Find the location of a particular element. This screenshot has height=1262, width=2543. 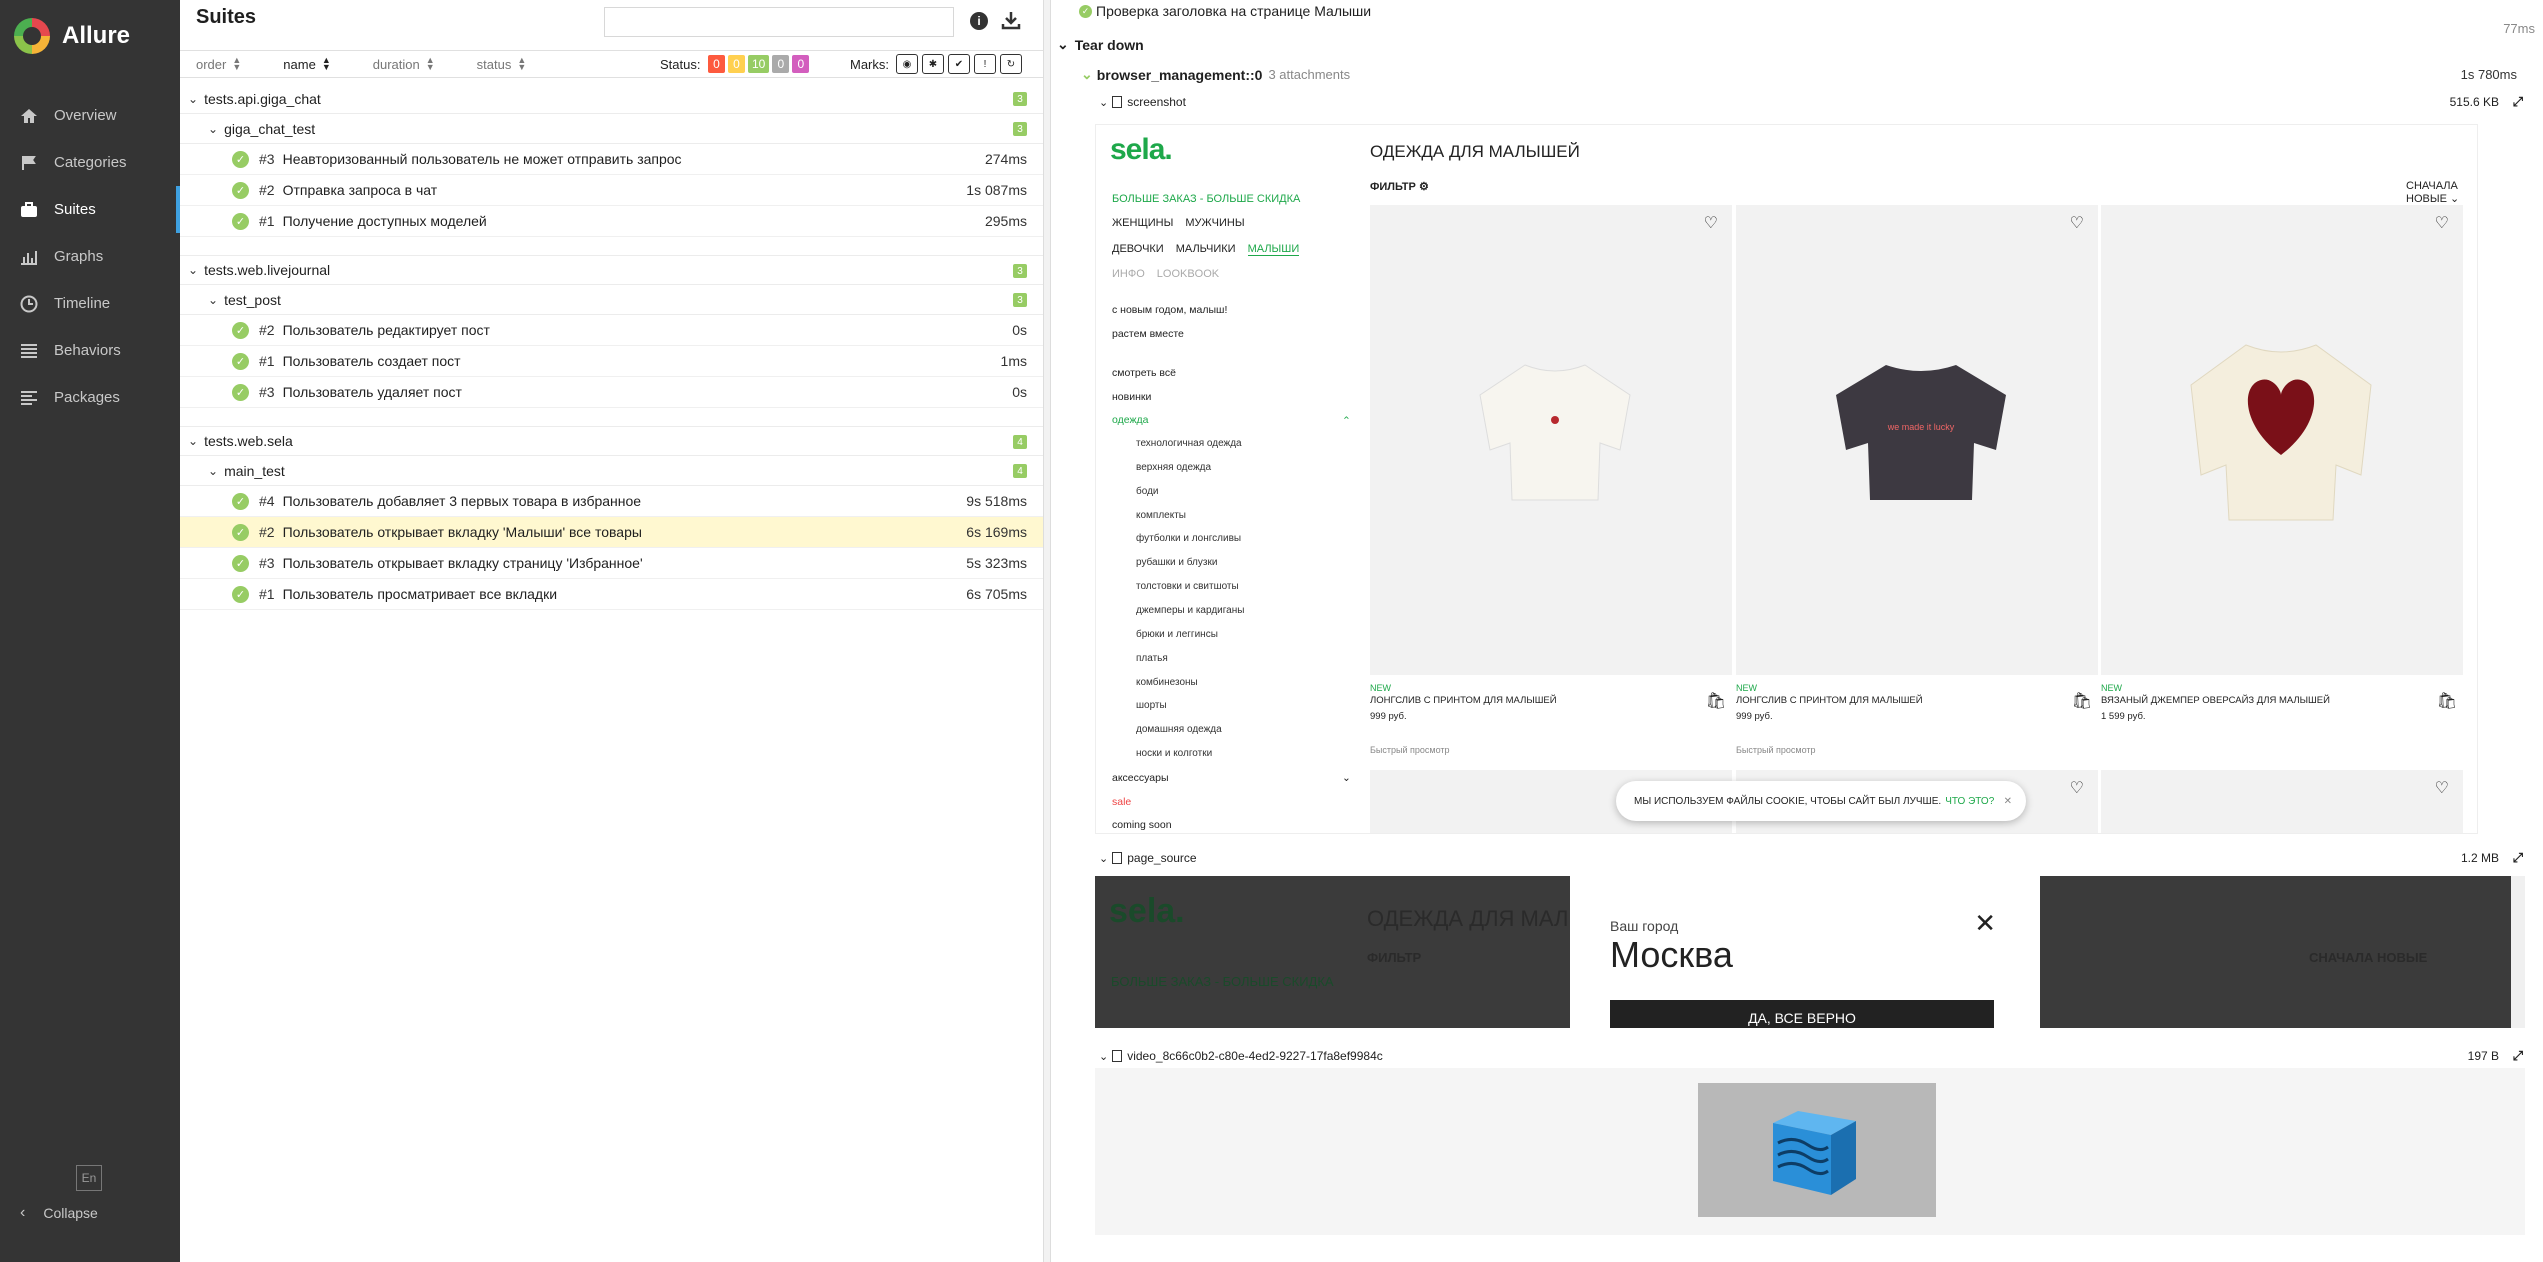

category-link-active: МАЛЫШИ is located at coordinates (1273, 249).